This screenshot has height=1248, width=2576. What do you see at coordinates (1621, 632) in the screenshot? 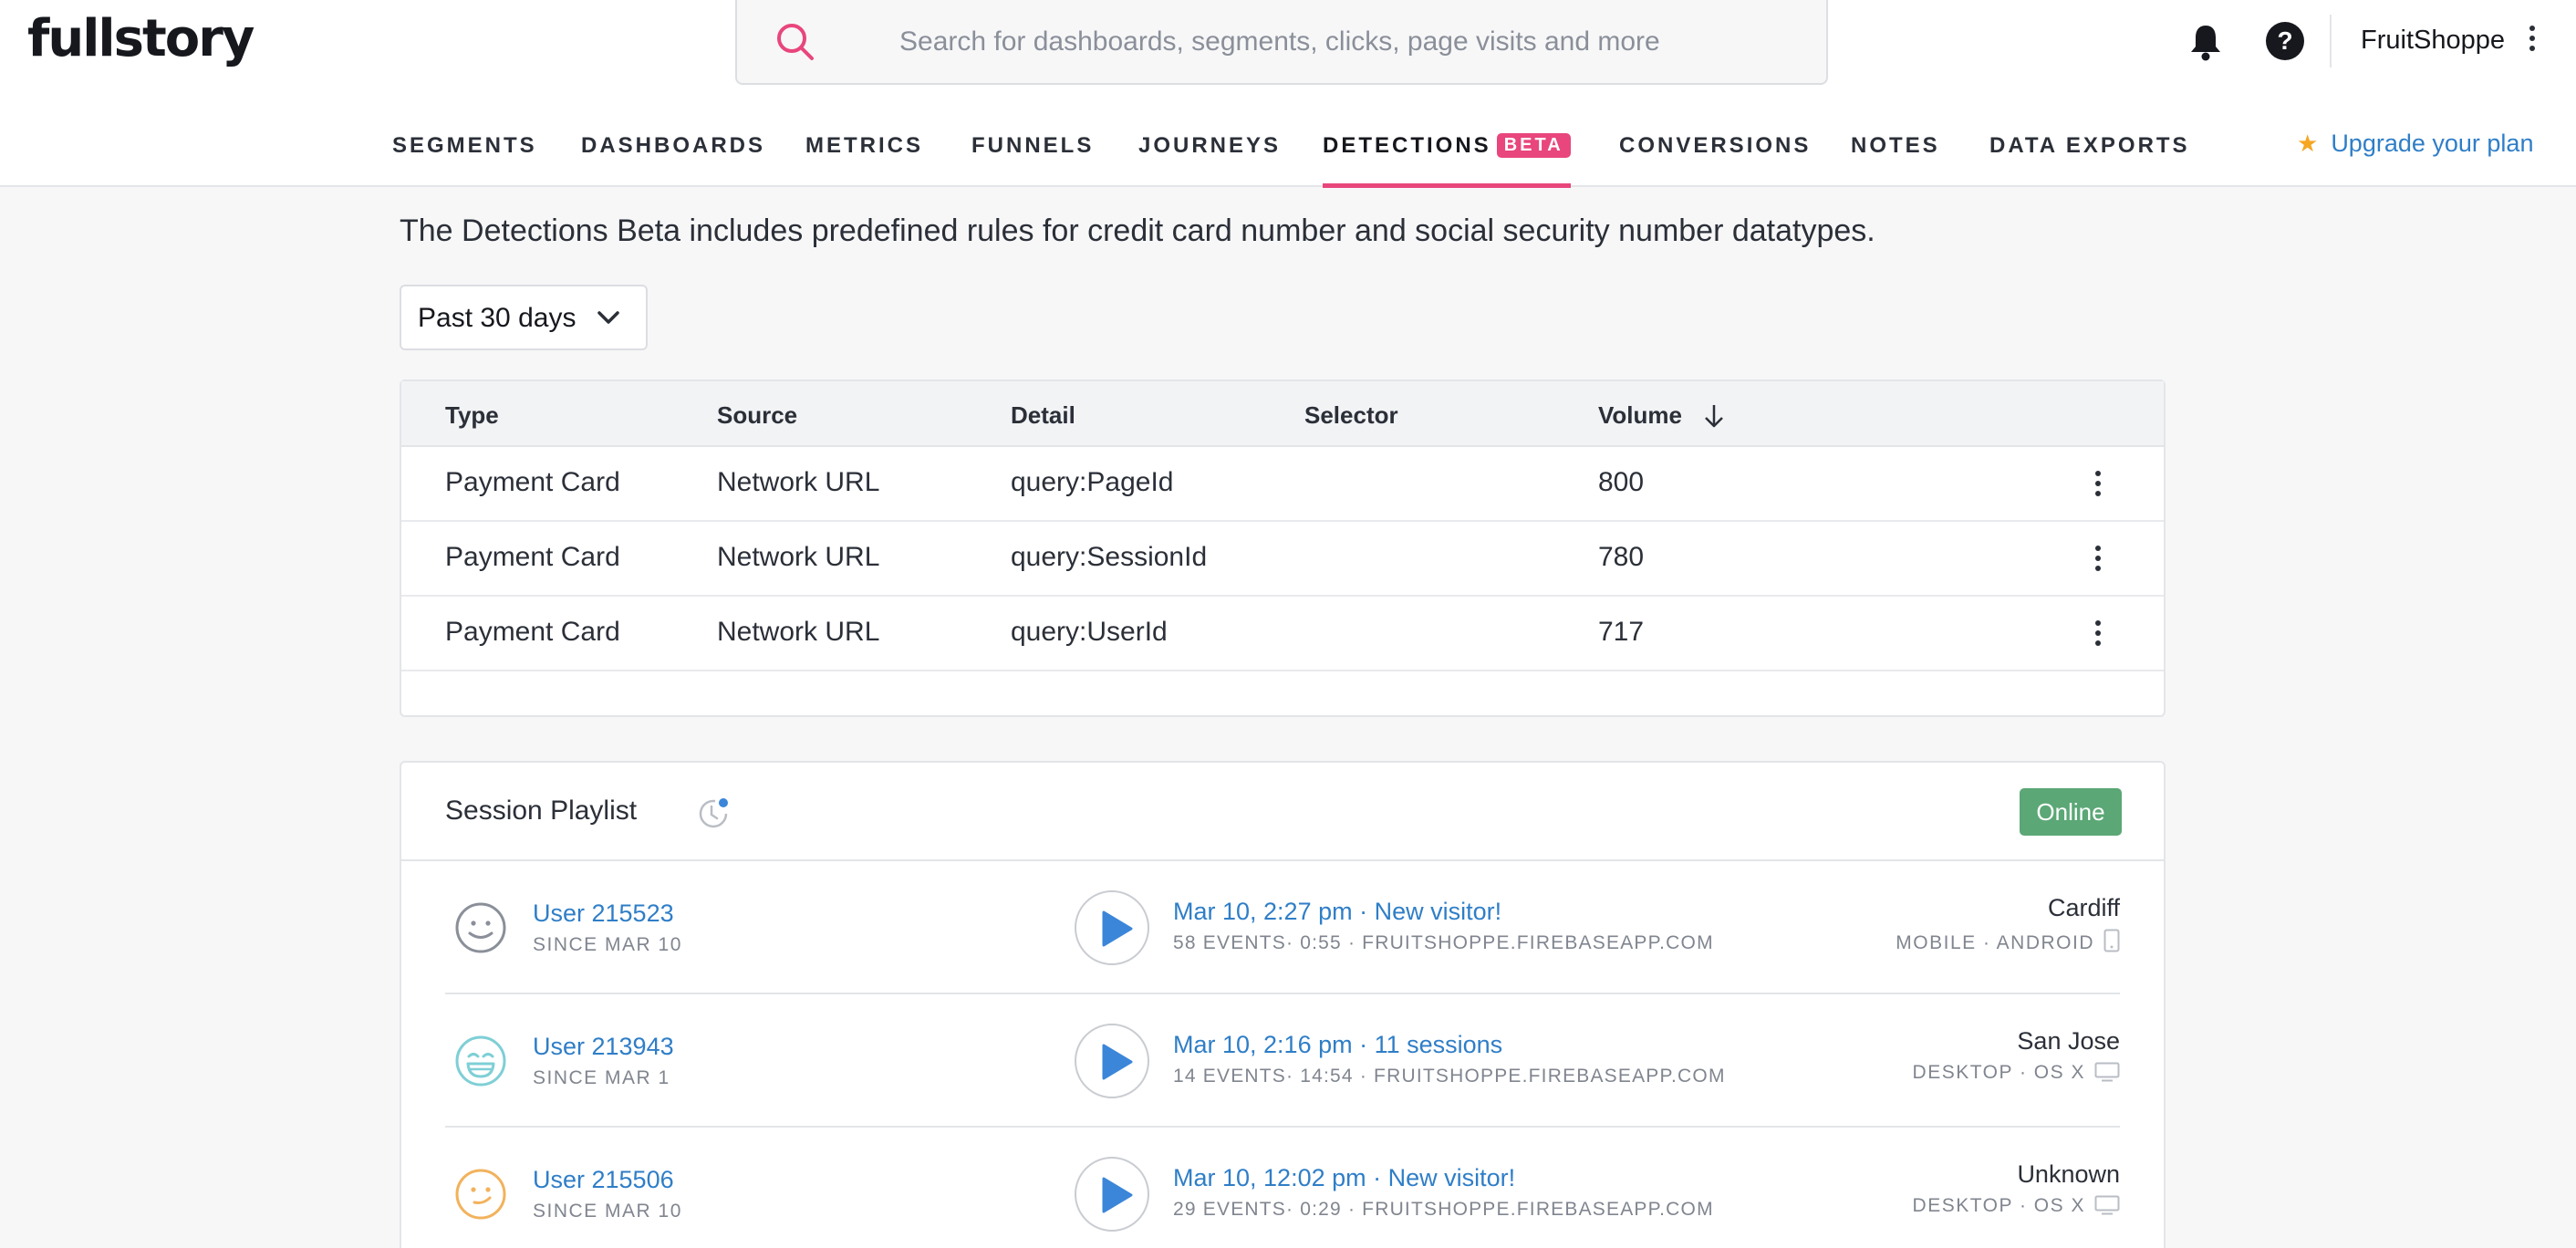
I see `cell-volume: 717` at bounding box center [1621, 632].